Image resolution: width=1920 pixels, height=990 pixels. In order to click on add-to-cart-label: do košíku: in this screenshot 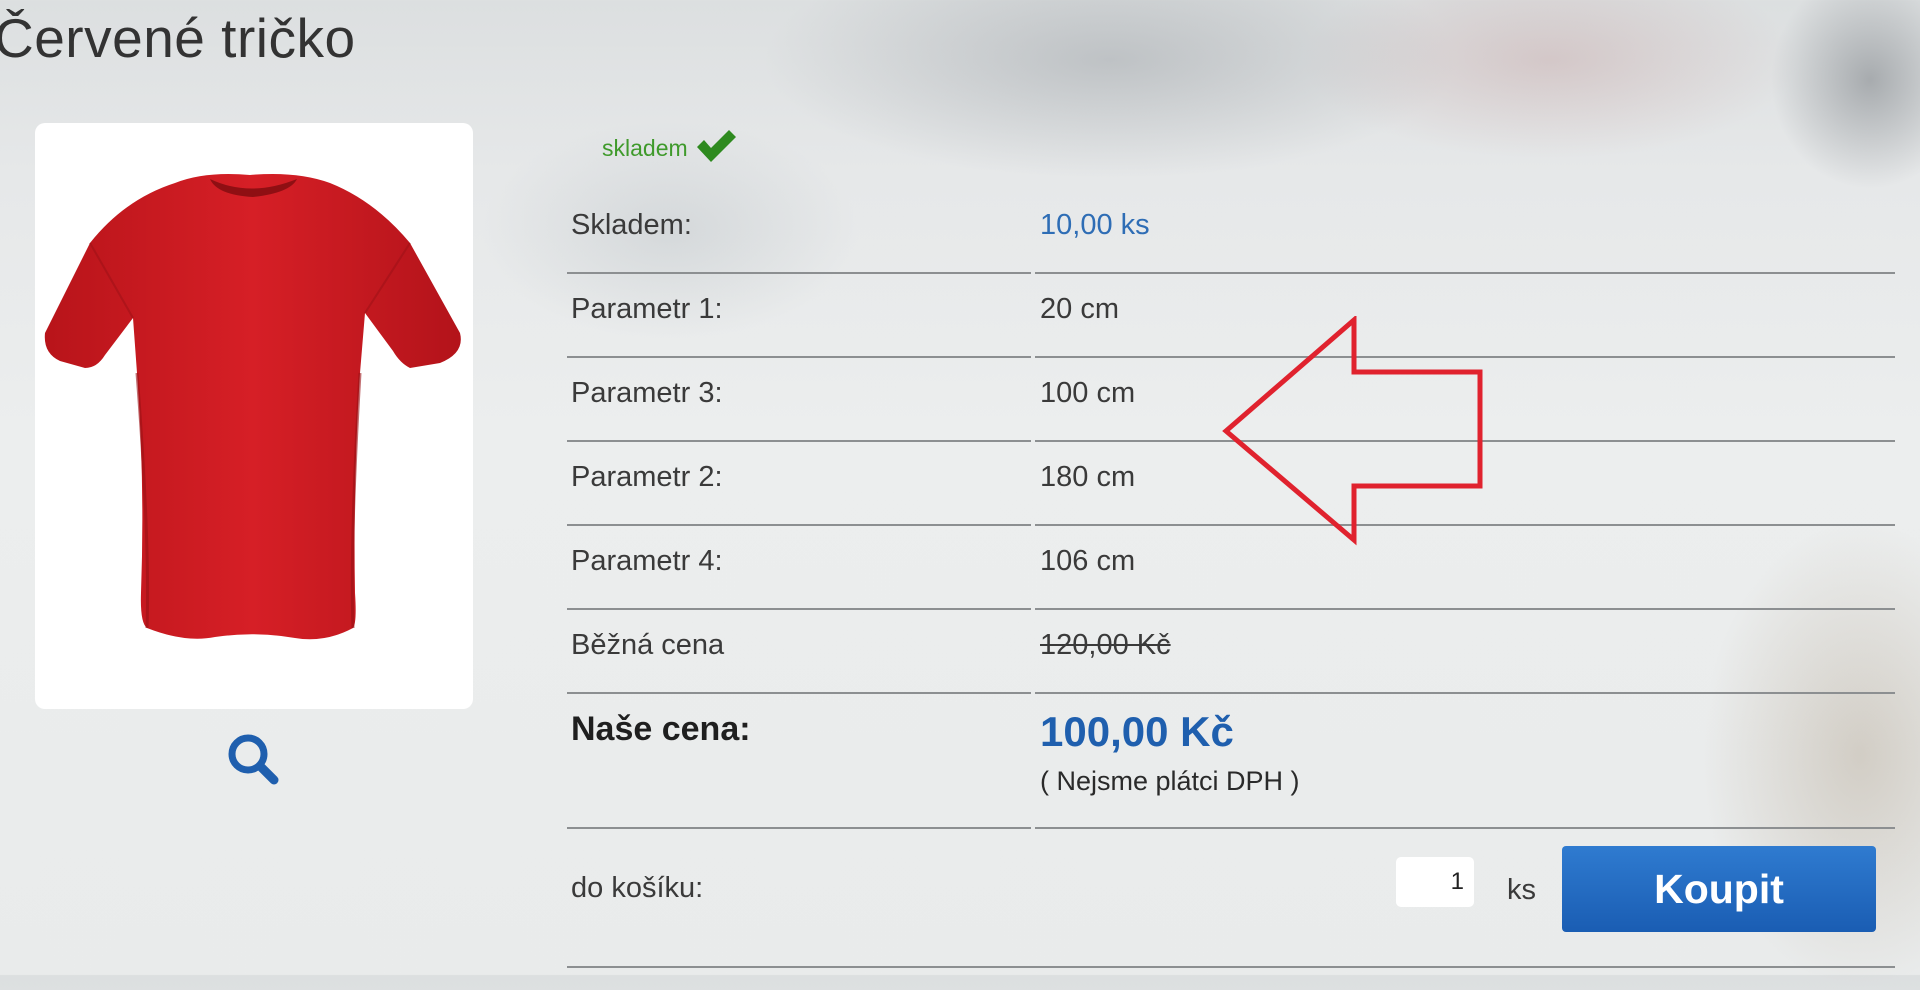, I will do `click(637, 888)`.